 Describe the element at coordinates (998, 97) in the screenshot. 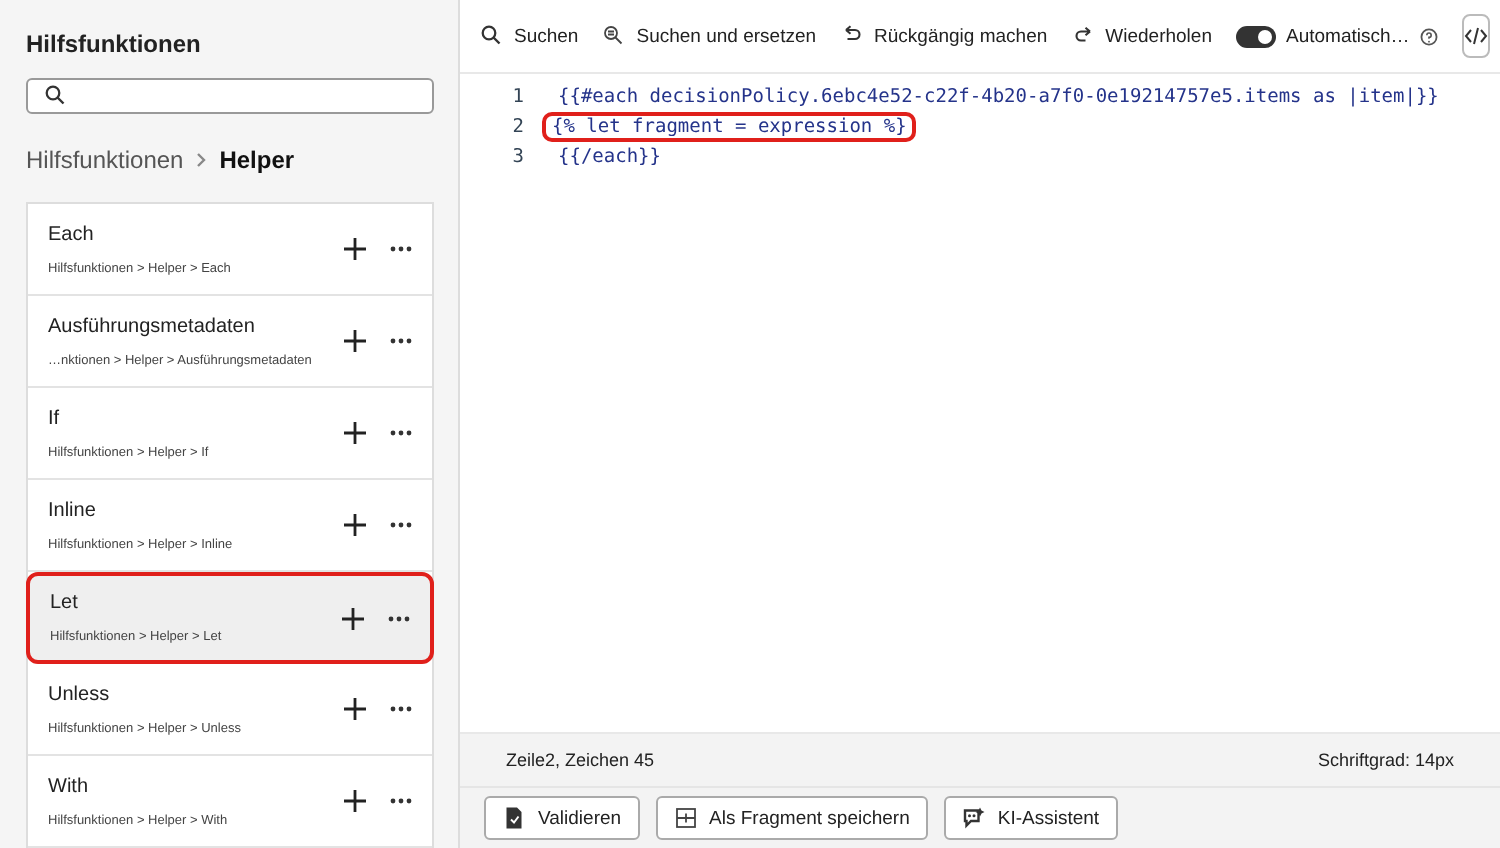

I see `code-line: {{#each decisionPolicy.6ebc4e52-c22f-4b20-a7f0-0e19214757e5.items as |item|}}` at that location.